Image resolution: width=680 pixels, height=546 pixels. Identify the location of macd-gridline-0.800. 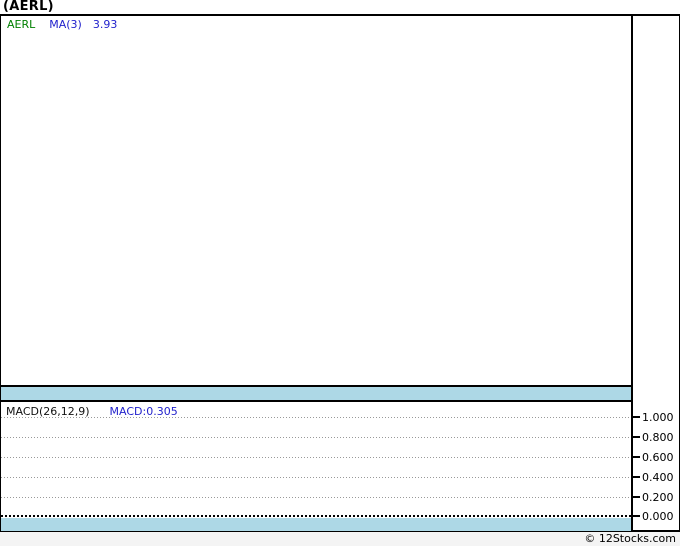
(316, 437).